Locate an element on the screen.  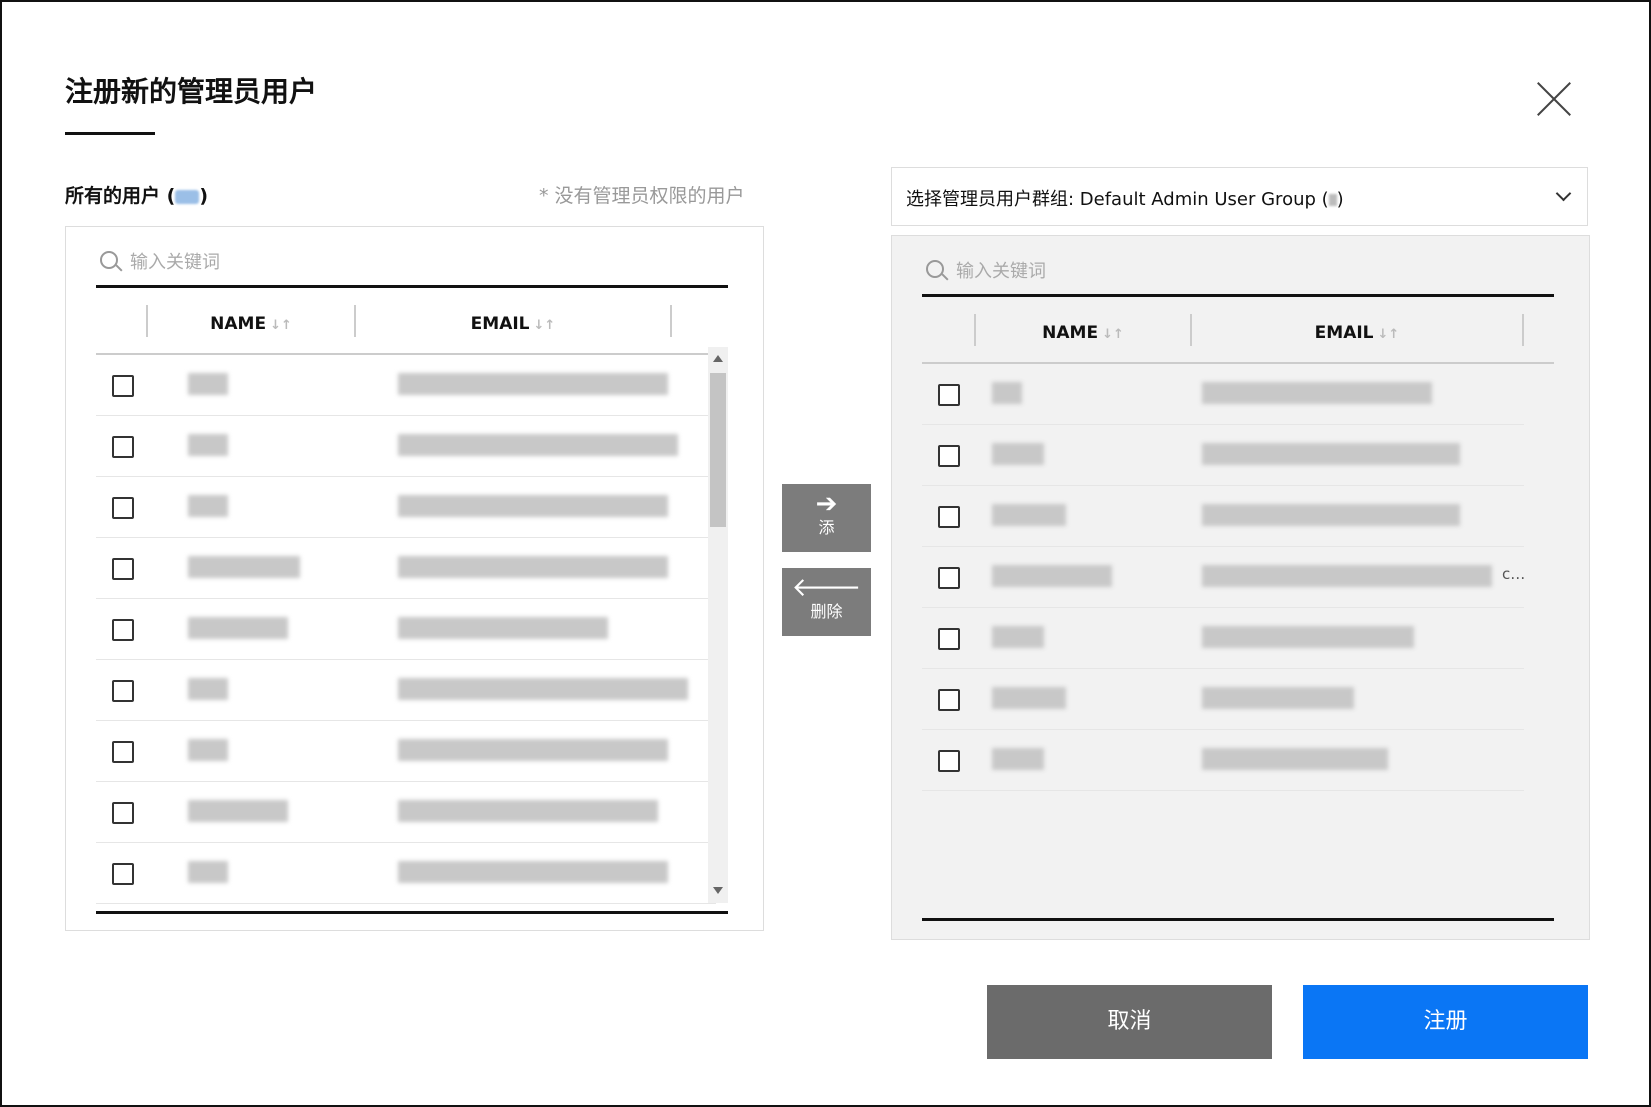
all-users-label-close: ) is located at coordinates (203, 196).